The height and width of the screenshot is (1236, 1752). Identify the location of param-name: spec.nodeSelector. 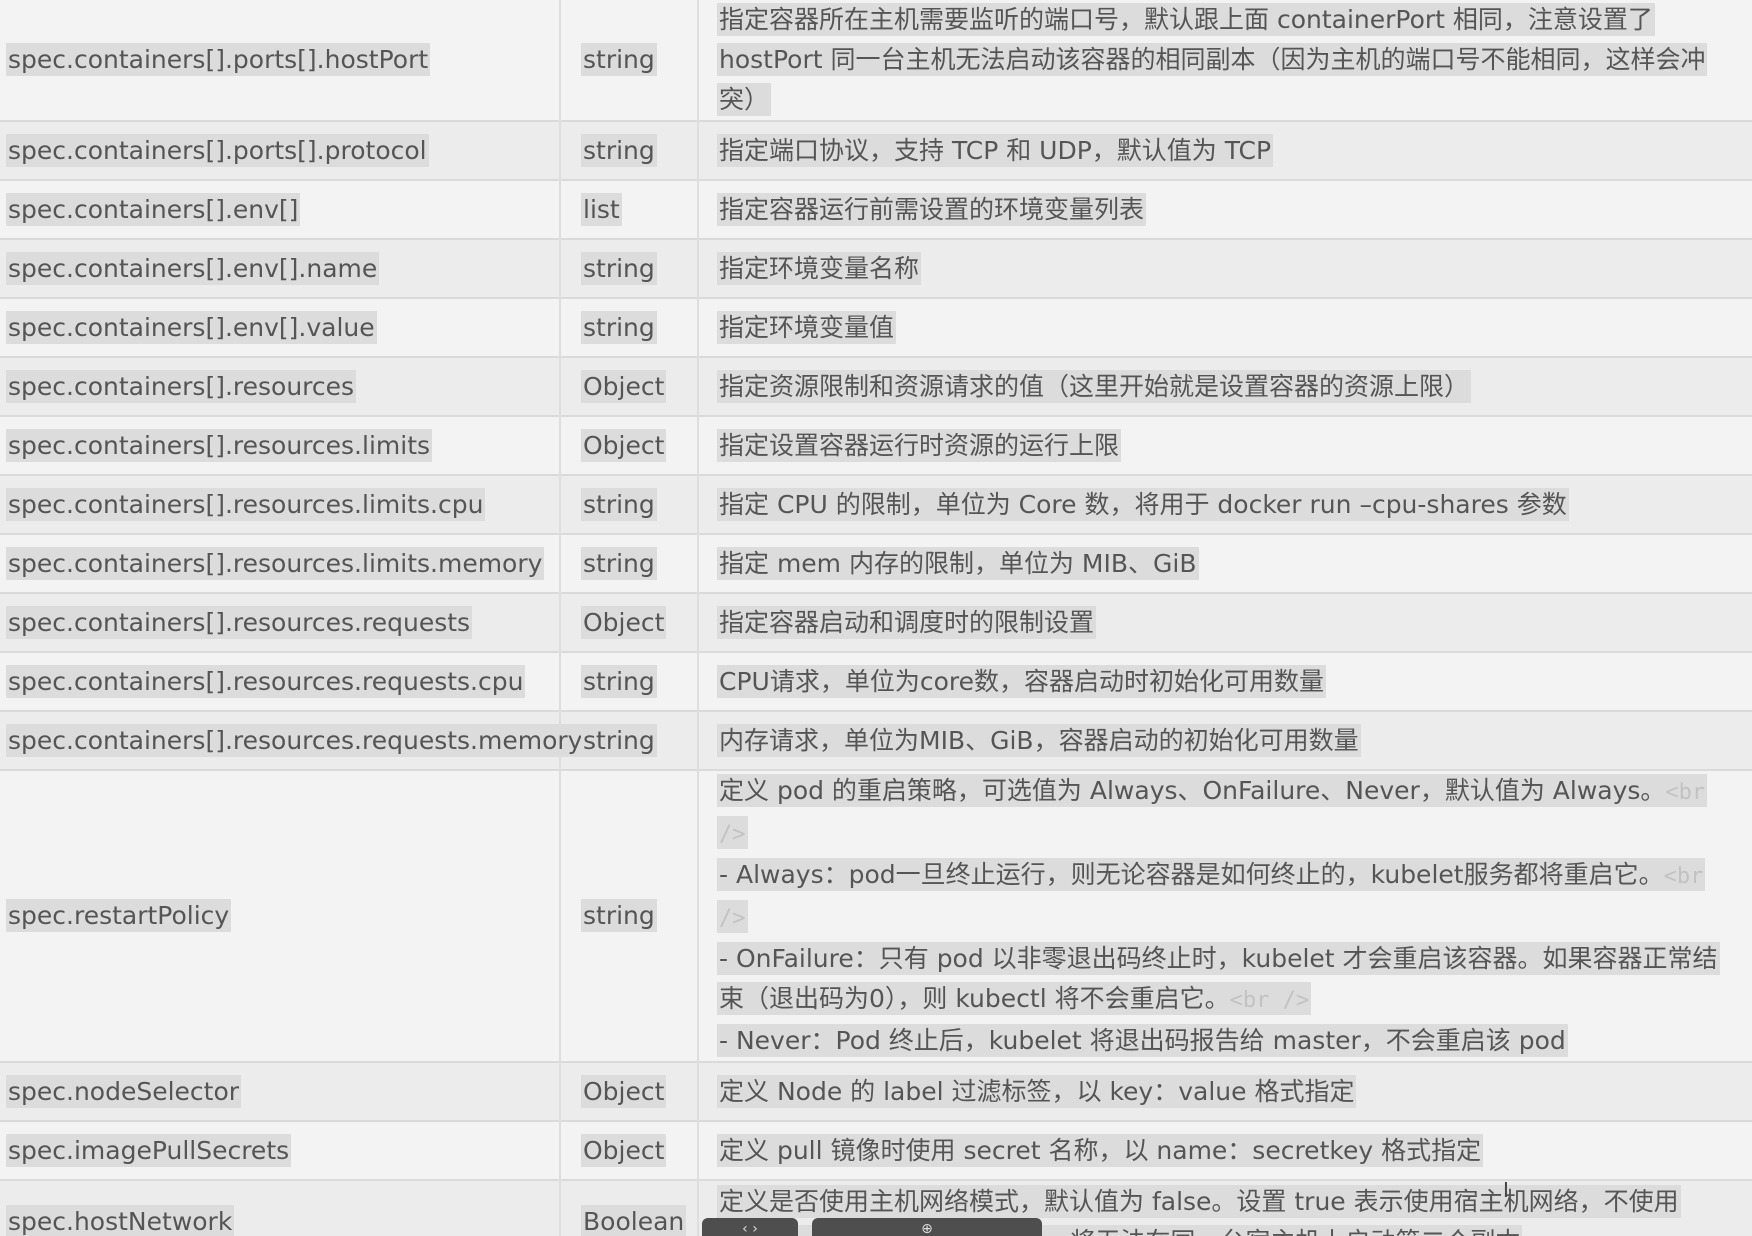
(124, 1091).